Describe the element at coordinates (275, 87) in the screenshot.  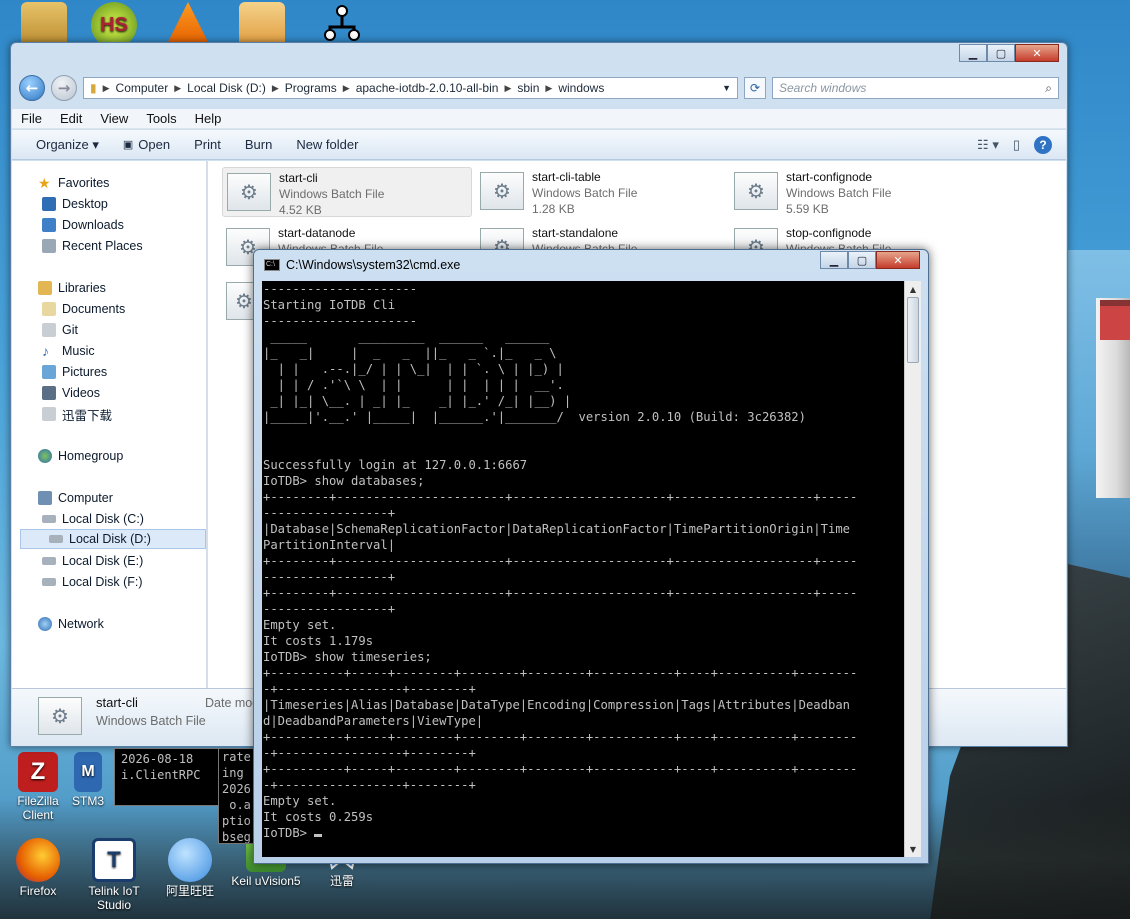
I see `chevron-right-icon: ▶` at that location.